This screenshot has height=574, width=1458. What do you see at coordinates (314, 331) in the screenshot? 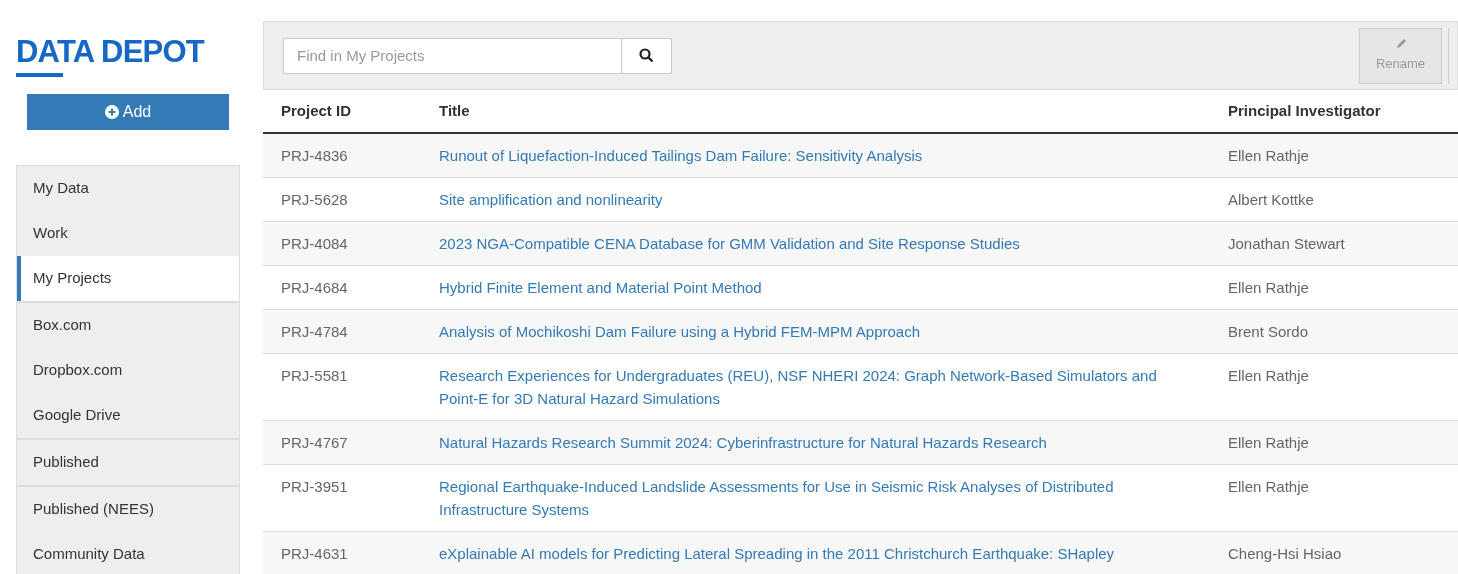
I see `project-id: PRJ-4784` at bounding box center [314, 331].